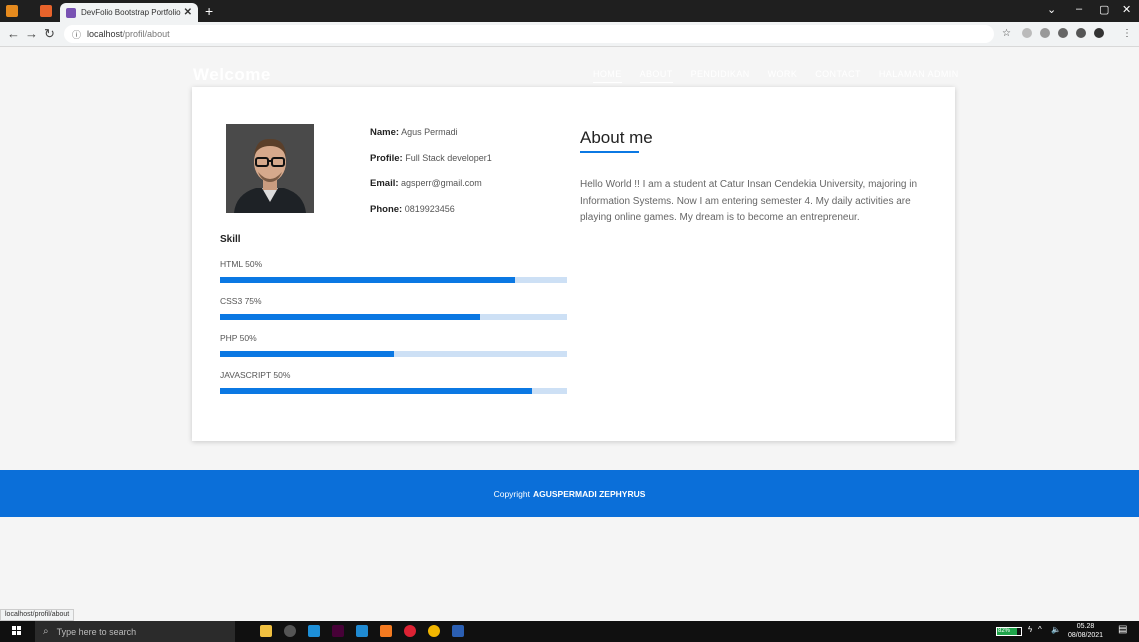  Describe the element at coordinates (232, 75) in the screenshot. I see `brand-logo: Welcome` at that location.